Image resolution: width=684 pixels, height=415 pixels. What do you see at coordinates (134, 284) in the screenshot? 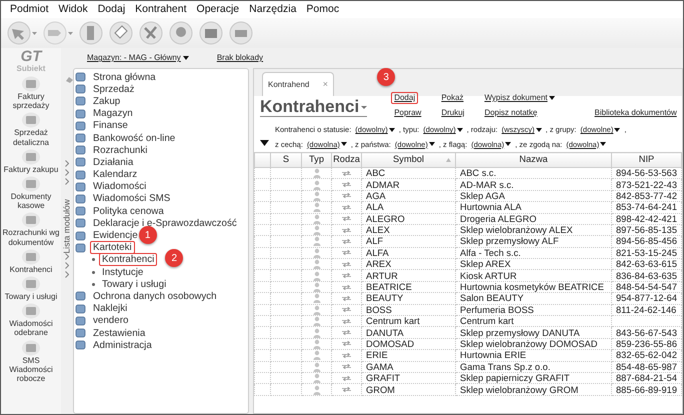
I see `tree-item: Towary i usługi` at bounding box center [134, 284].